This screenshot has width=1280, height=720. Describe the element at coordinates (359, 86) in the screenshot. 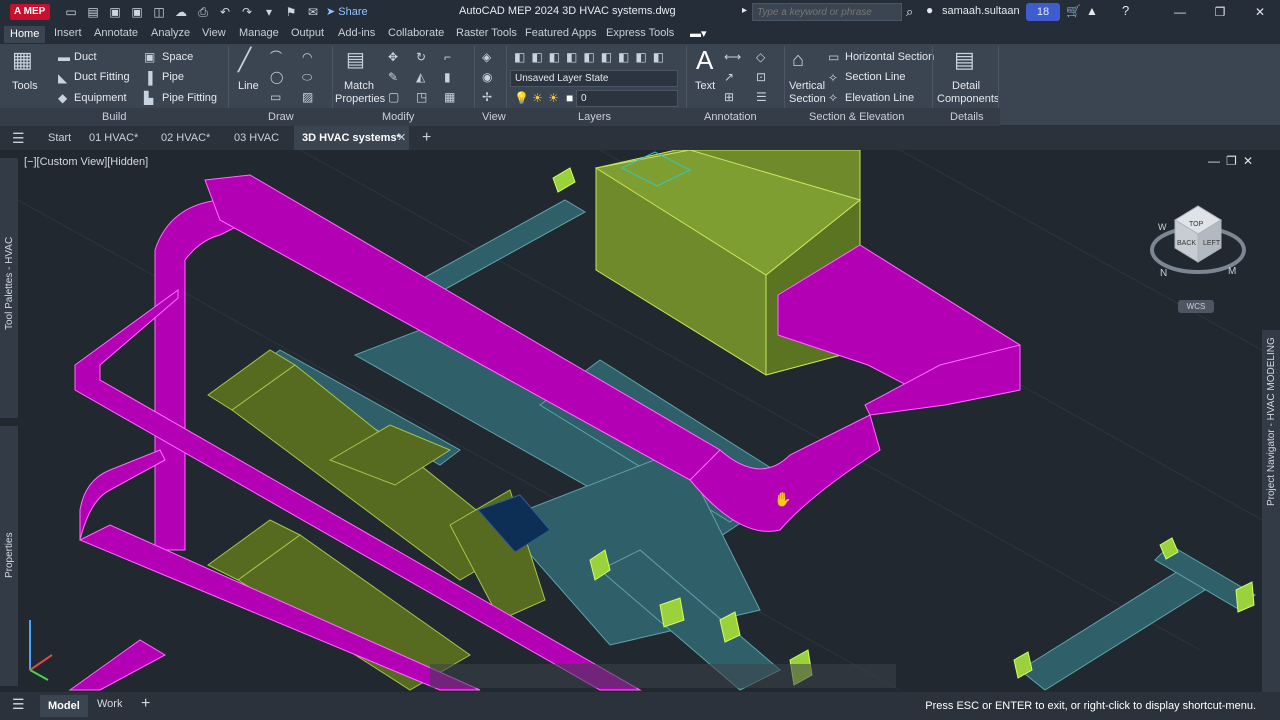

I see `match-label-1: Match` at that location.